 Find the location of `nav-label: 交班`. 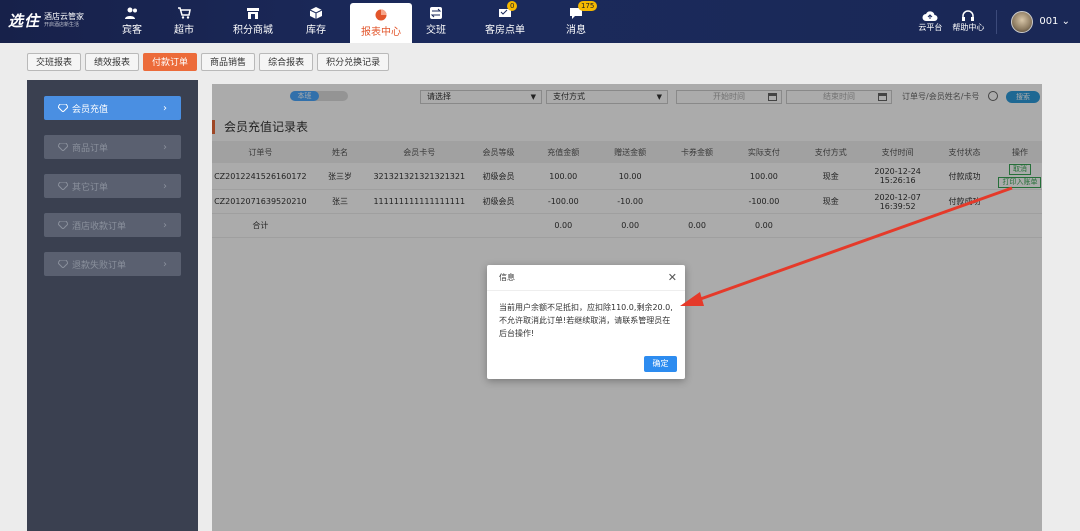

nav-label: 交班 is located at coordinates (436, 30).